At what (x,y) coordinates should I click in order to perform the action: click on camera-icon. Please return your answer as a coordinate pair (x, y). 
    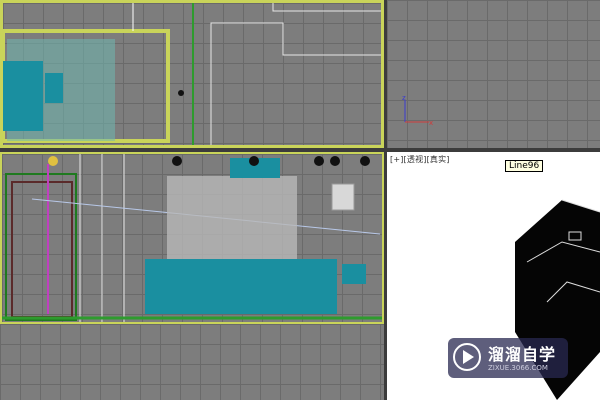
    Looking at the image, I should click on (177, 161).